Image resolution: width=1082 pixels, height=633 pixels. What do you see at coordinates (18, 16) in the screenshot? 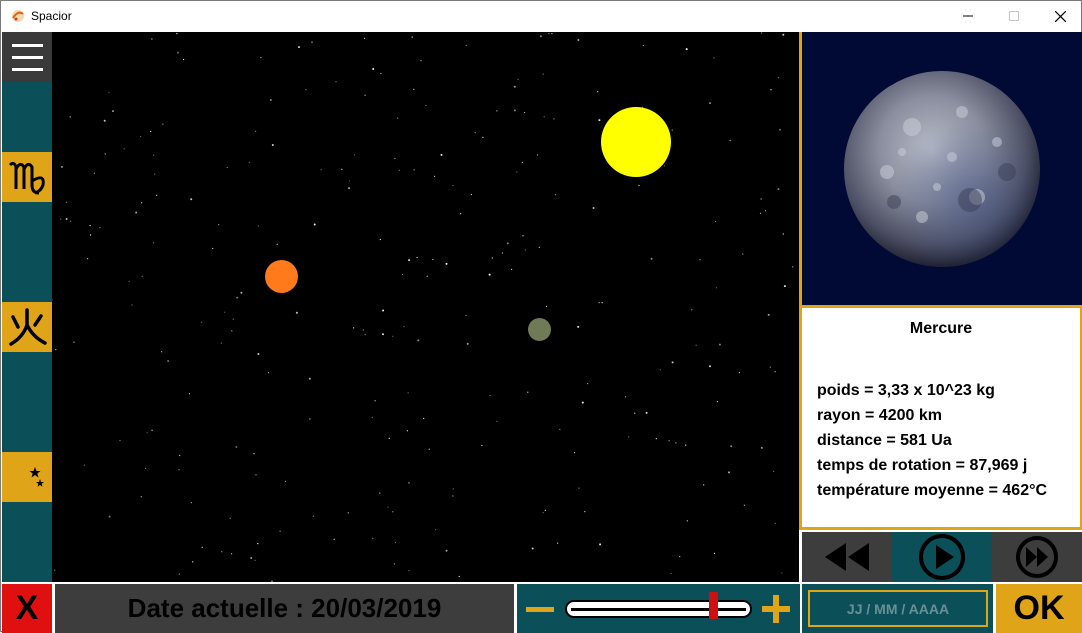
I see `app-icon` at bounding box center [18, 16].